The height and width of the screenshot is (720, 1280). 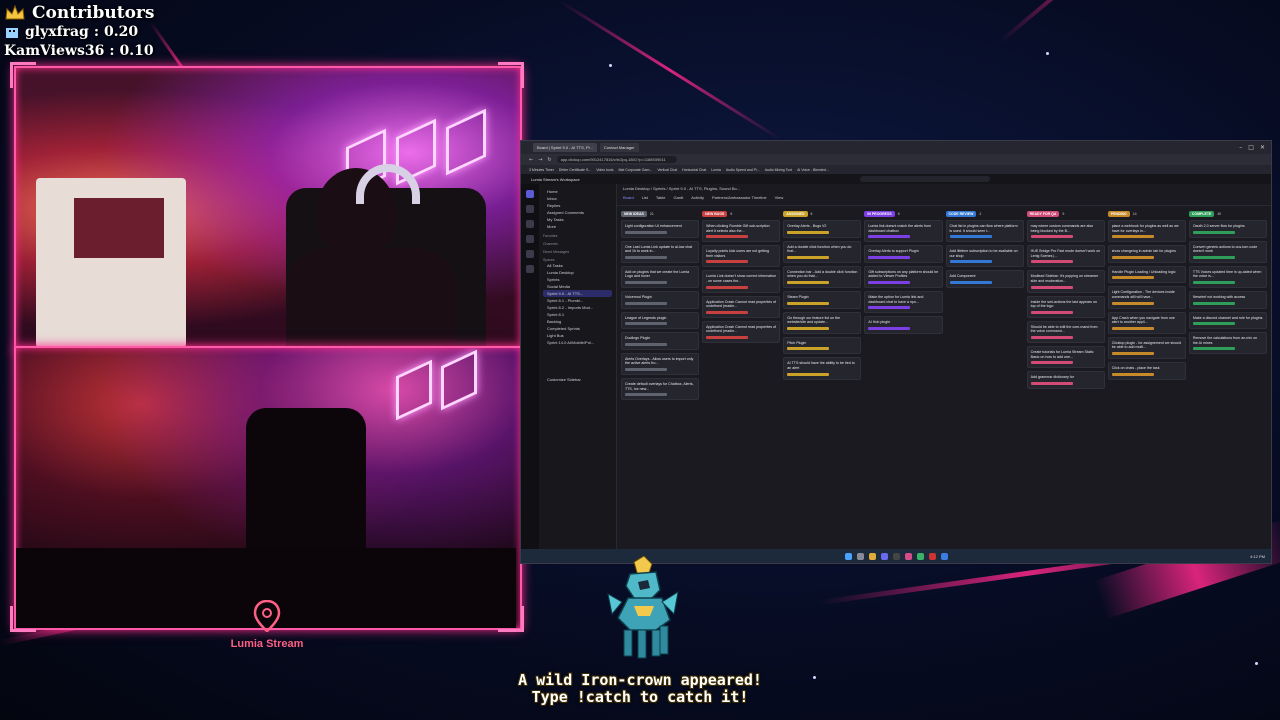 I want to click on more-icon, so click(x=530, y=269).